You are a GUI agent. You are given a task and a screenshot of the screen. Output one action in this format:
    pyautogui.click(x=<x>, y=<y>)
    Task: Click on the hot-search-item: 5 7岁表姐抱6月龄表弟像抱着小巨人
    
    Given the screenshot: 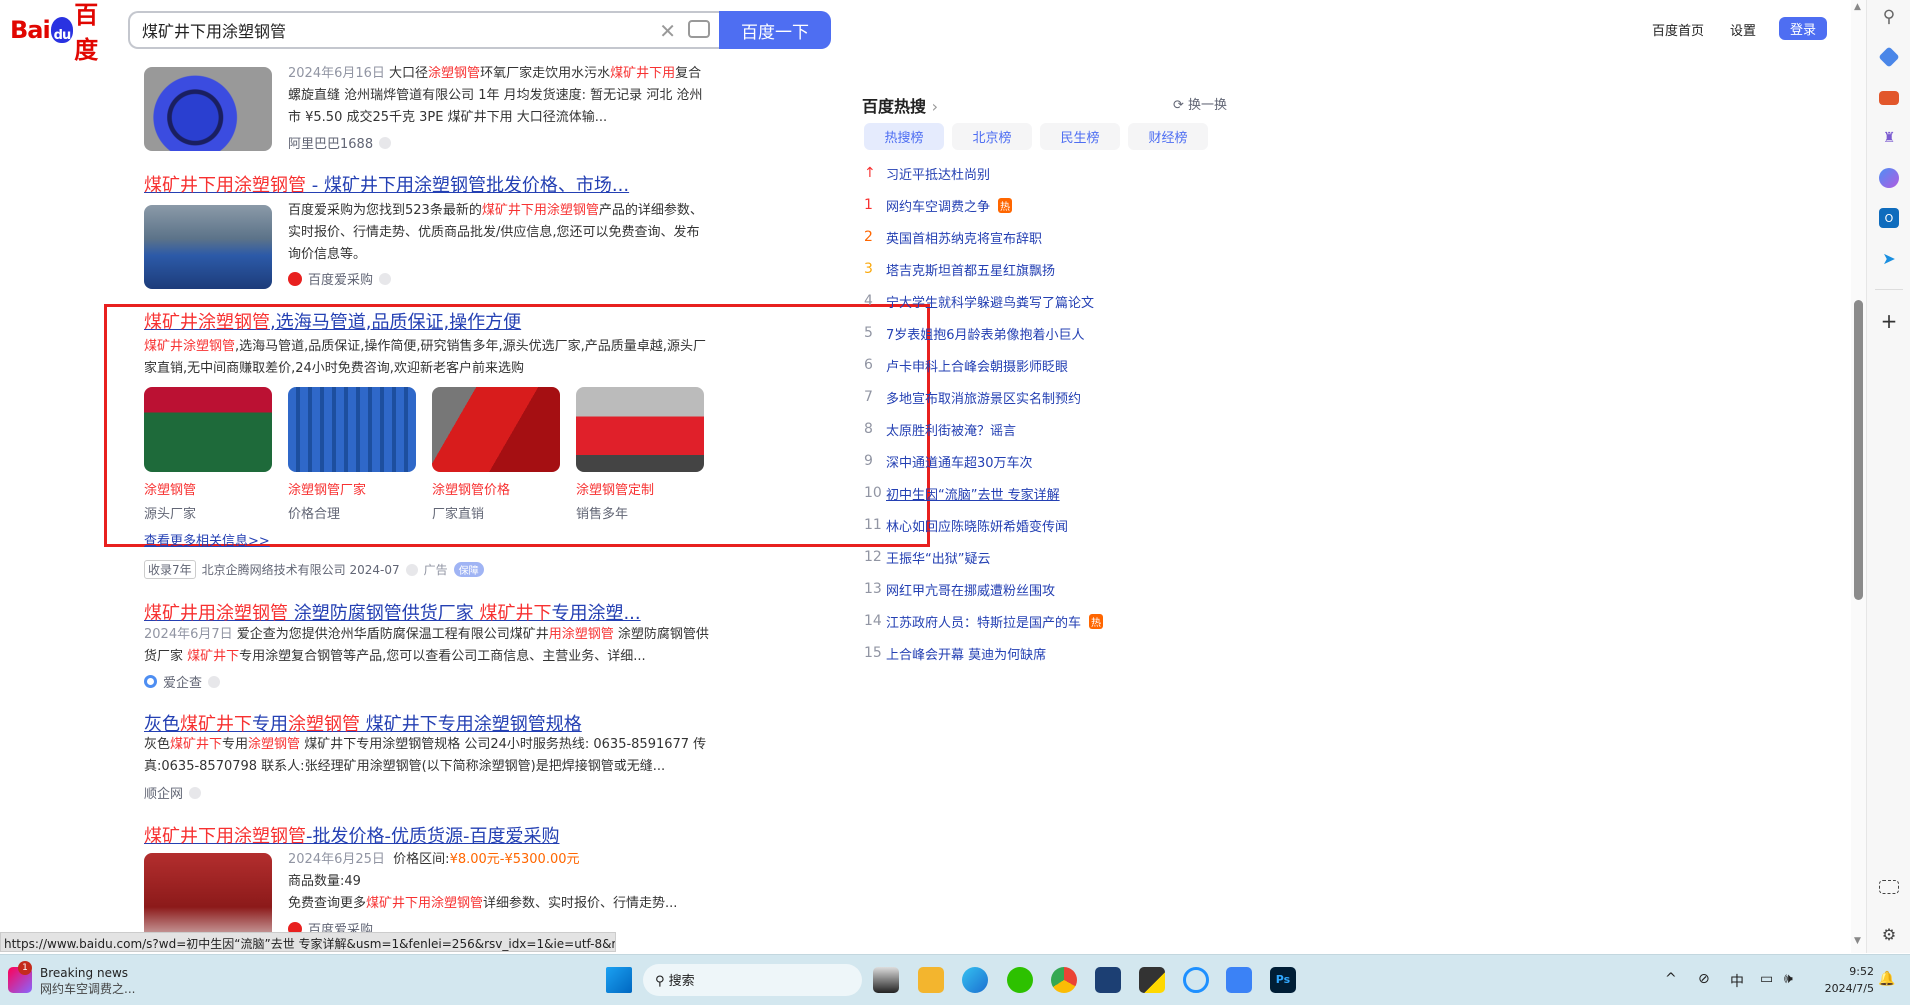 What is the action you would take?
    pyautogui.click(x=974, y=333)
    